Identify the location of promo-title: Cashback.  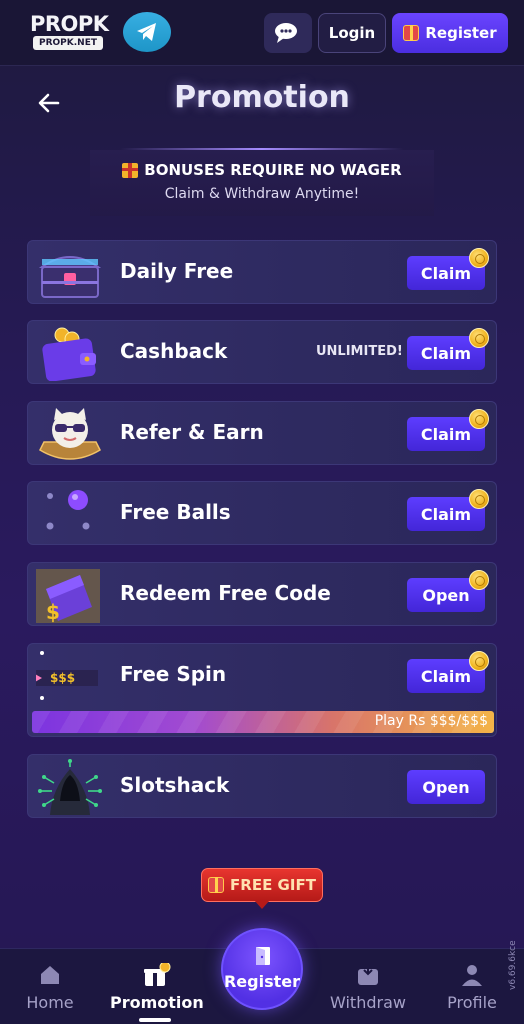
(174, 351).